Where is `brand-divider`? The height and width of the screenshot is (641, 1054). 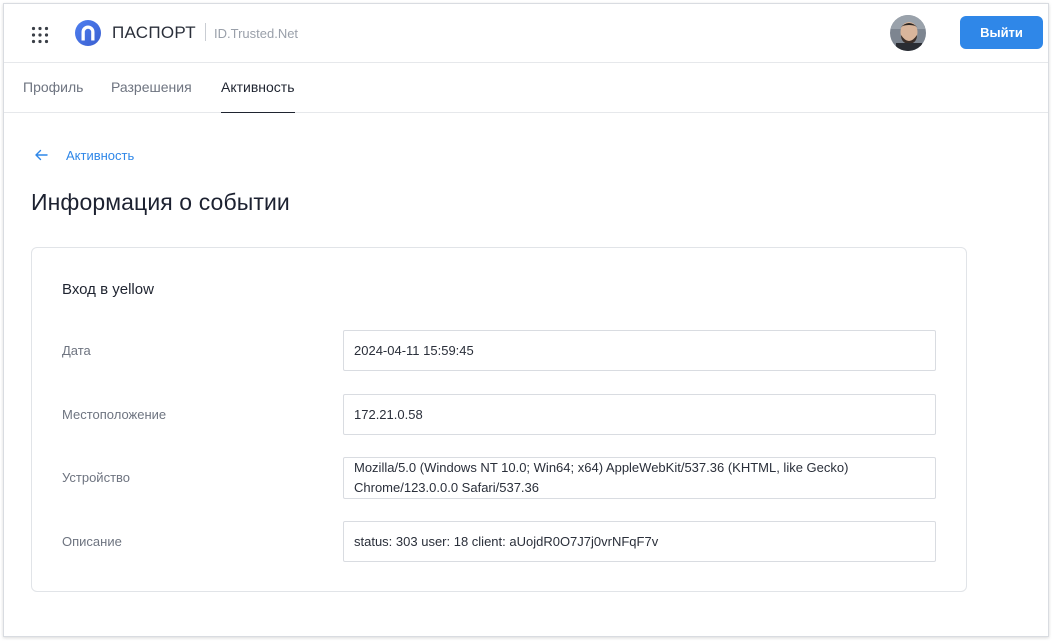 brand-divider is located at coordinates (205, 32).